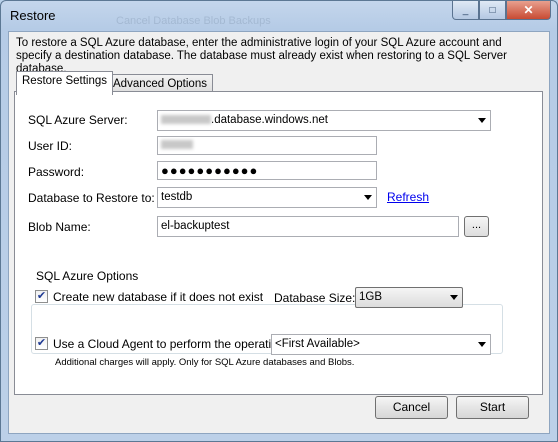  Describe the element at coordinates (33, 15) in the screenshot. I see `window-title: Restore` at that location.